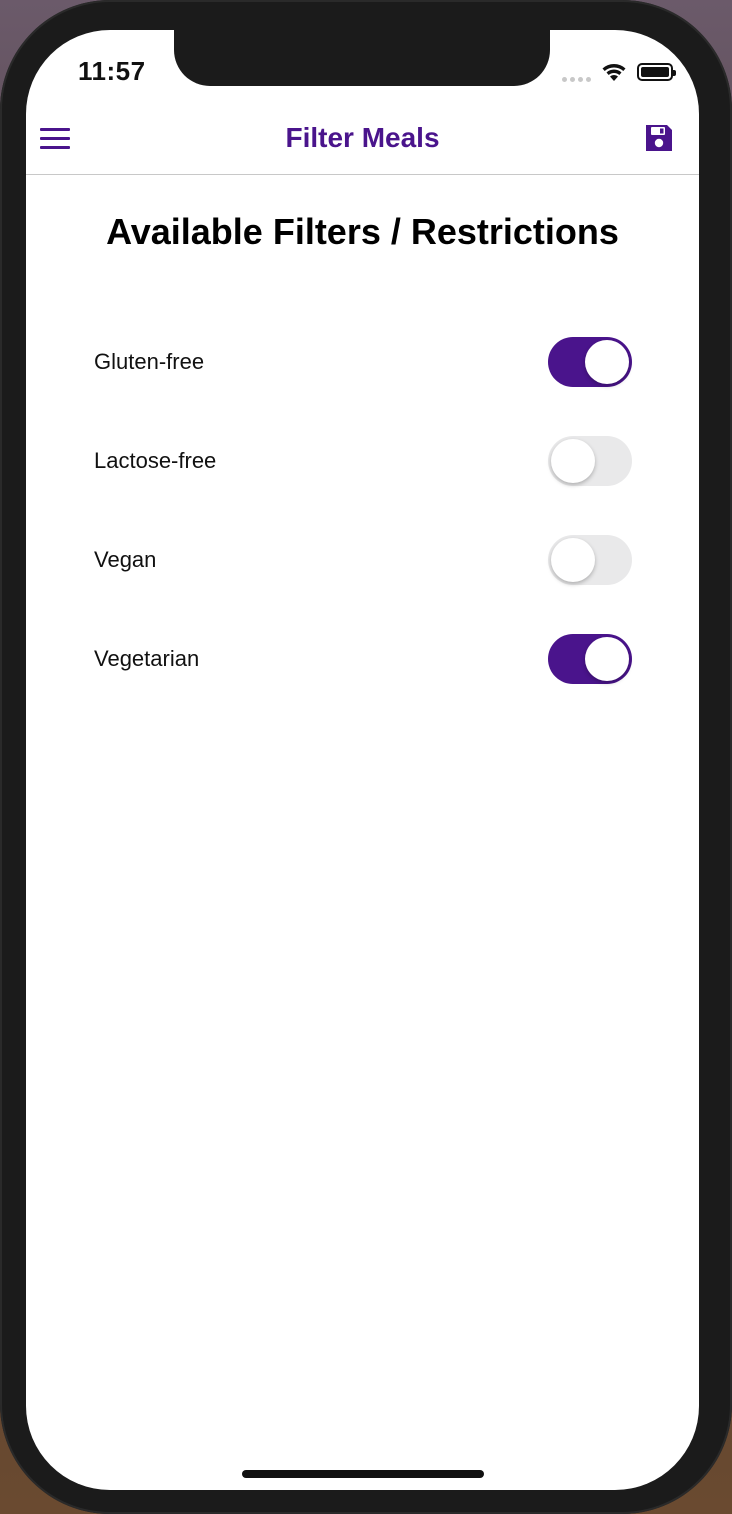  Describe the element at coordinates (149, 361) in the screenshot. I see `filter-label: Gluten-free` at that location.